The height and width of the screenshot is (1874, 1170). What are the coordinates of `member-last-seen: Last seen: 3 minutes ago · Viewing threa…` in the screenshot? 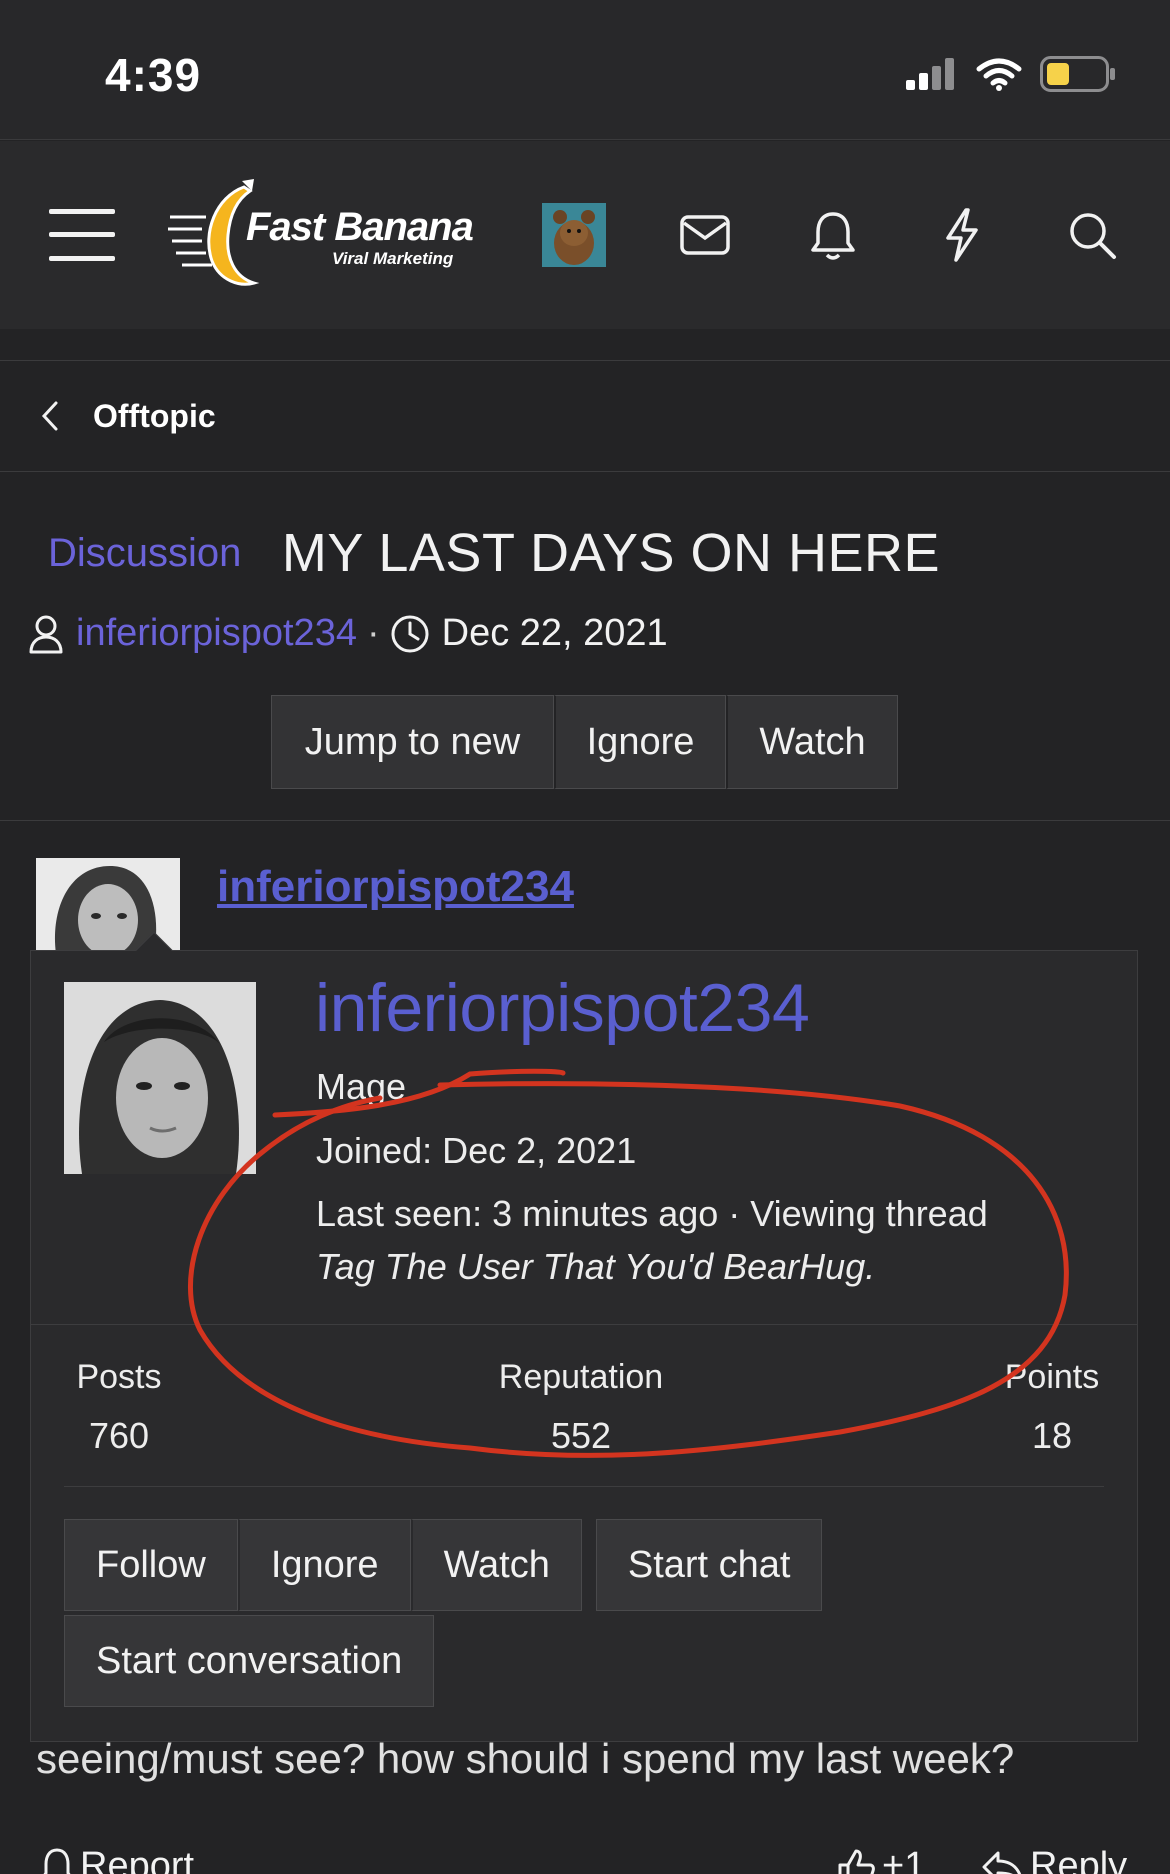 It's located at (652, 1213).